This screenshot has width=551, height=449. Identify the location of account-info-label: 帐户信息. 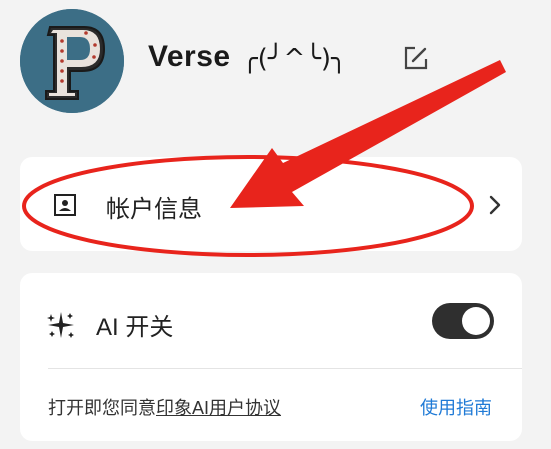
(154, 209).